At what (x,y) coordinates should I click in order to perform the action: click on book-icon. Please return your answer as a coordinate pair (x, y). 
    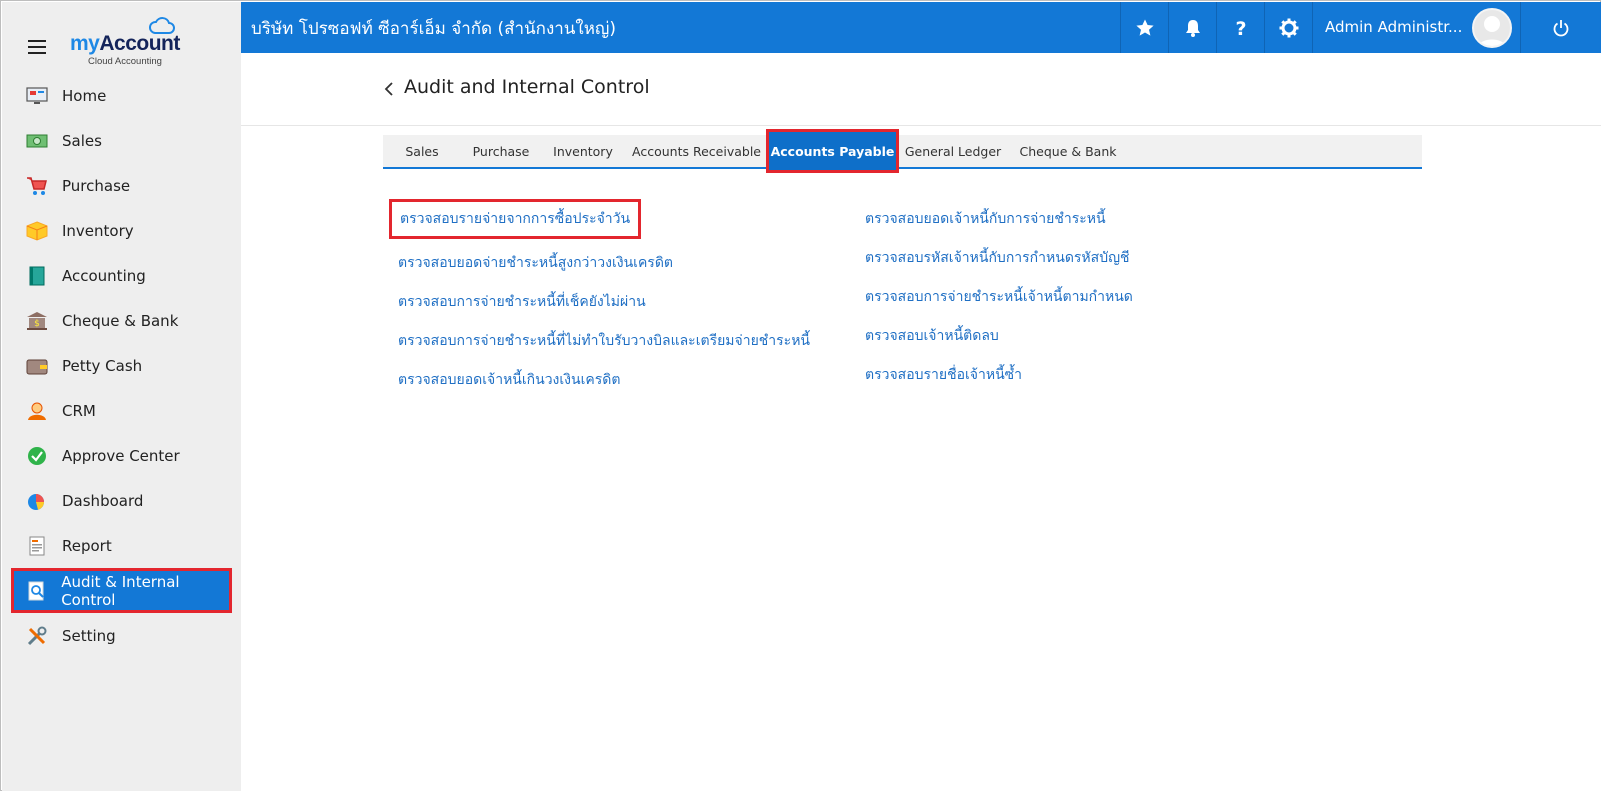
    Looking at the image, I should click on (37, 276).